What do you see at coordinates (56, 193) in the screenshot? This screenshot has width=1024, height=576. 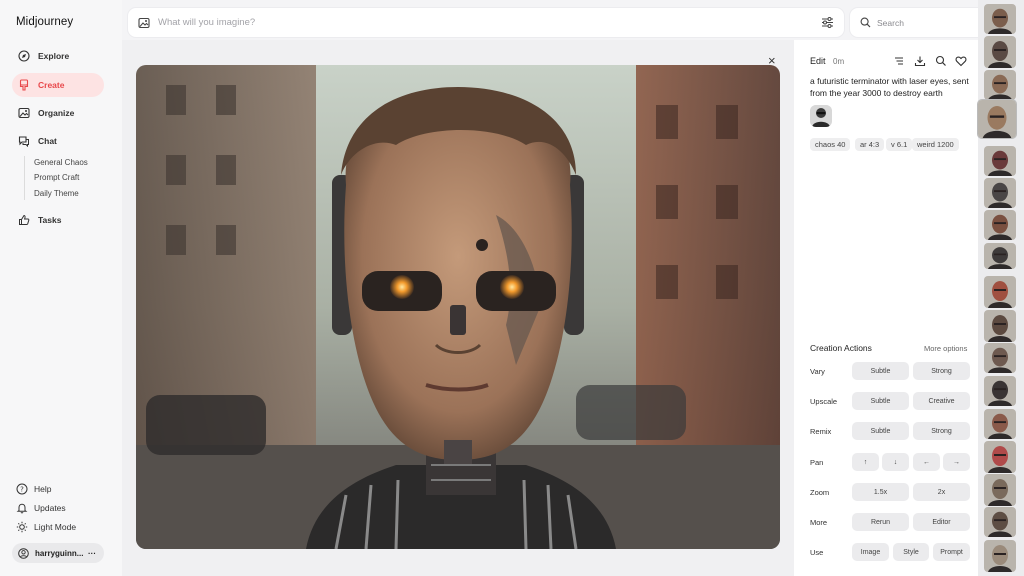 I see `chat-room-daily-theme: Daily Theme` at bounding box center [56, 193].